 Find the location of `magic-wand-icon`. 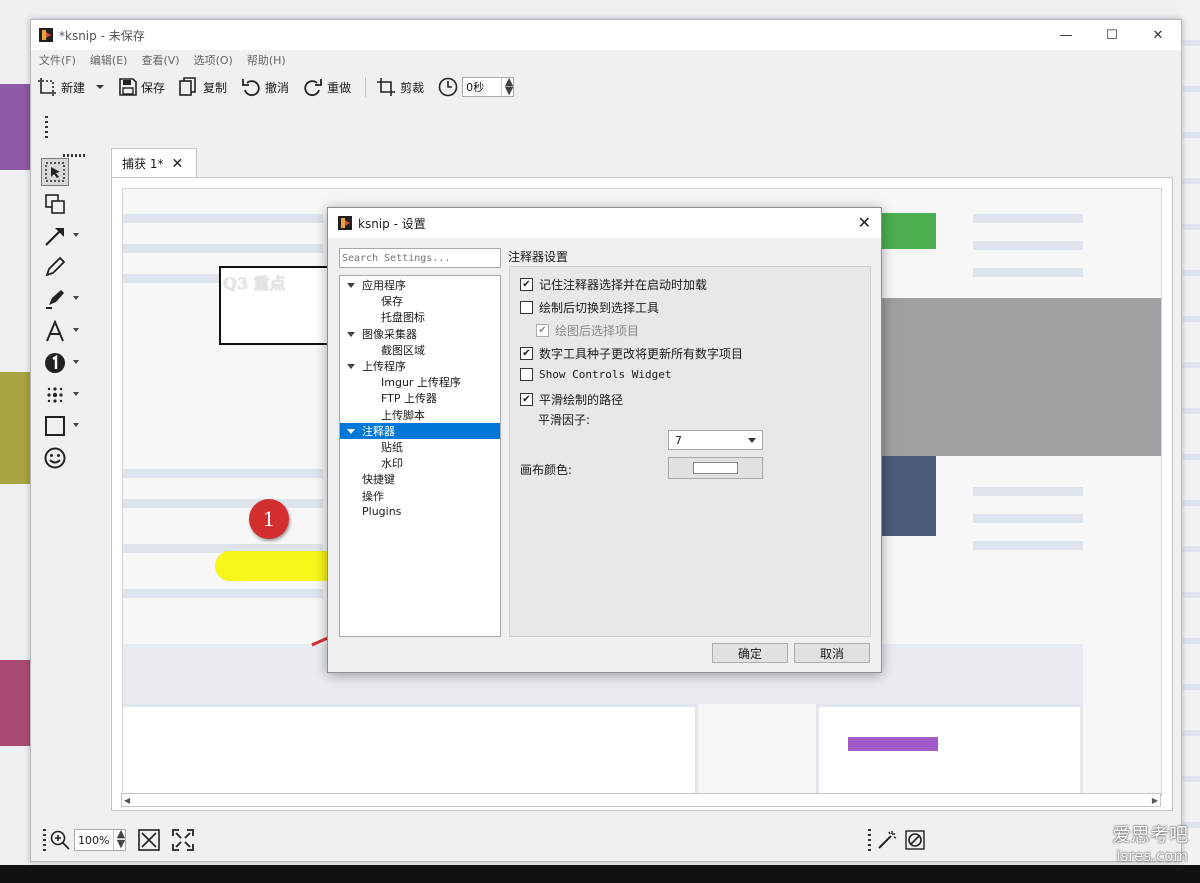

magic-wand-icon is located at coordinates (887, 840).